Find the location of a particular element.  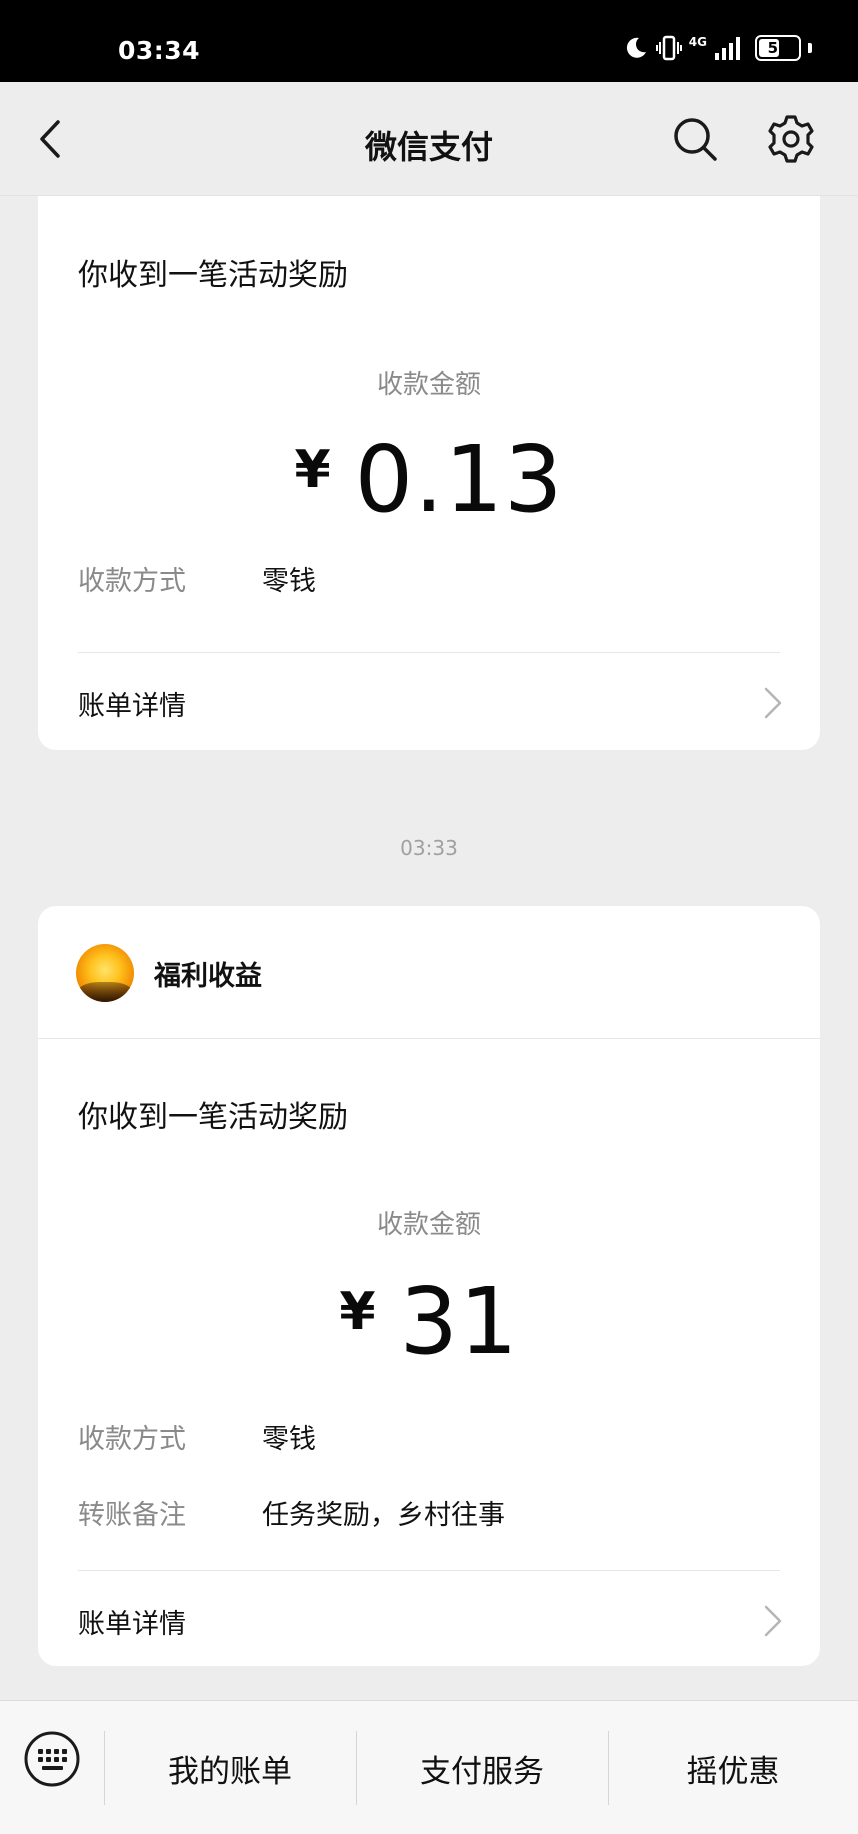

status-time: 03:34 is located at coordinates (159, 50).